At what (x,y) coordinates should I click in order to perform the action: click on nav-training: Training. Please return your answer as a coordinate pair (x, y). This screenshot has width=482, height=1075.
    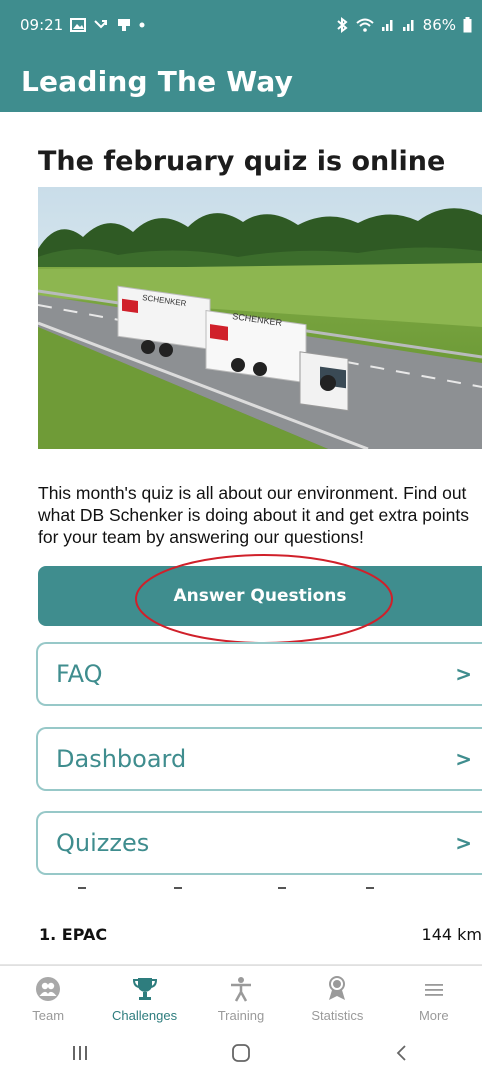
    Looking at the image, I should click on (241, 999).